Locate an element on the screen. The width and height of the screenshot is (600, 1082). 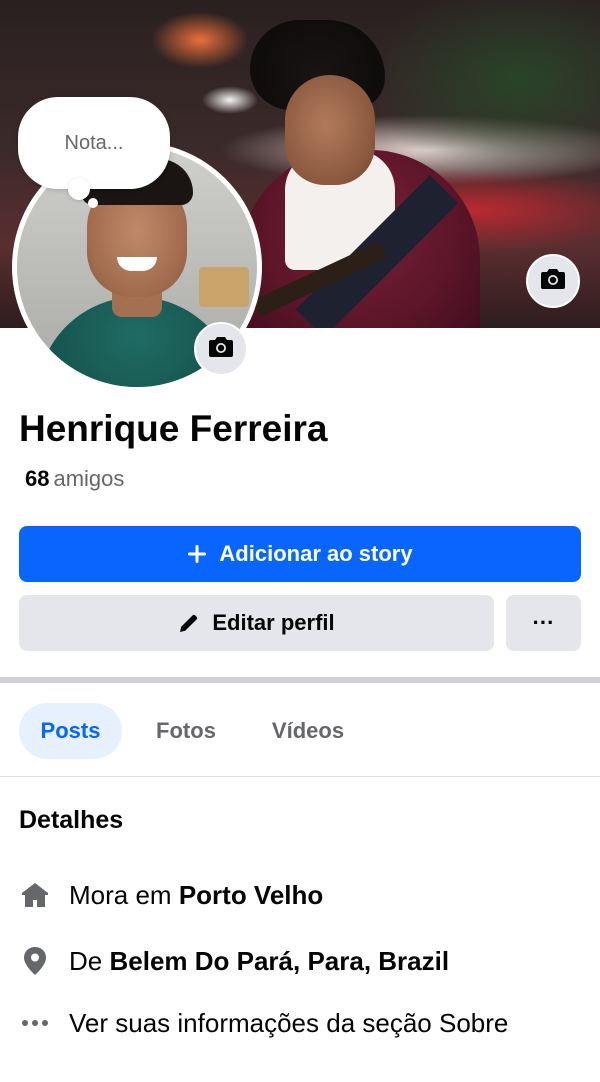
more-options-button: ··· is located at coordinates (543, 623).